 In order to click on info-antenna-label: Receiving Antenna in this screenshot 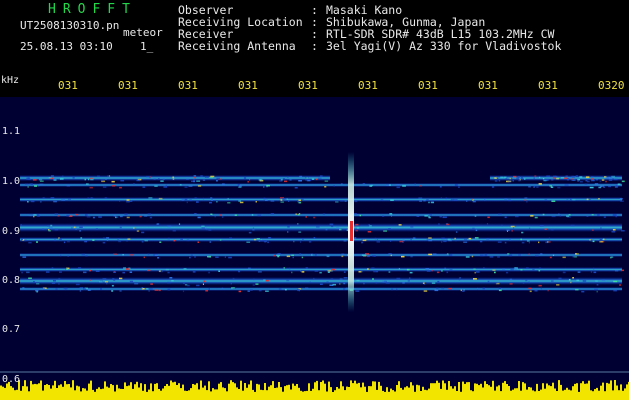, I will do `click(237, 46)`.